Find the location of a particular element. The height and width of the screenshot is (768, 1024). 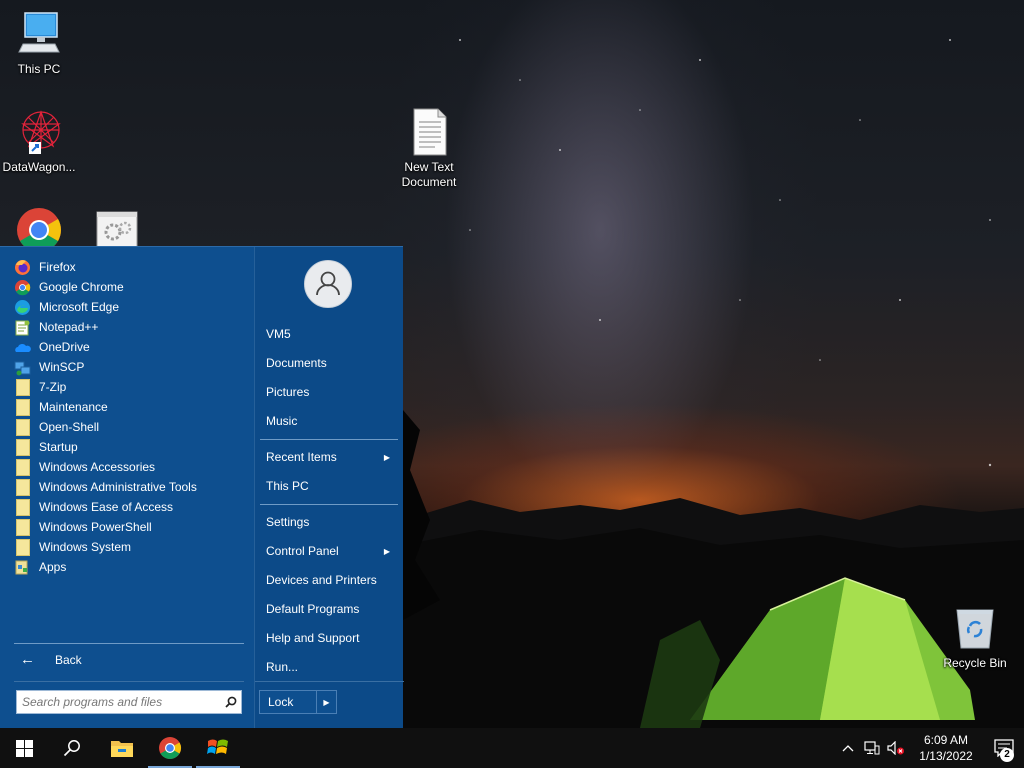

system-tray: 6:09 AM 1/13/2022 2 is located at coordinates (930, 748).